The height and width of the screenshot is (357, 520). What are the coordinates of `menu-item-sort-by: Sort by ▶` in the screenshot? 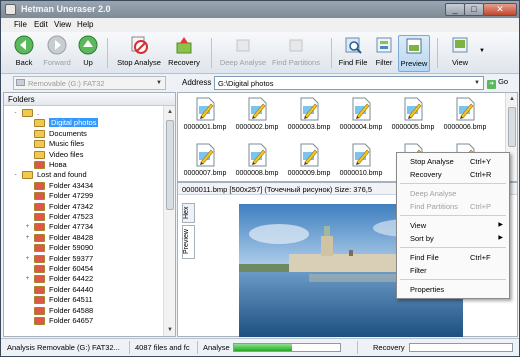 It's located at (453, 238).